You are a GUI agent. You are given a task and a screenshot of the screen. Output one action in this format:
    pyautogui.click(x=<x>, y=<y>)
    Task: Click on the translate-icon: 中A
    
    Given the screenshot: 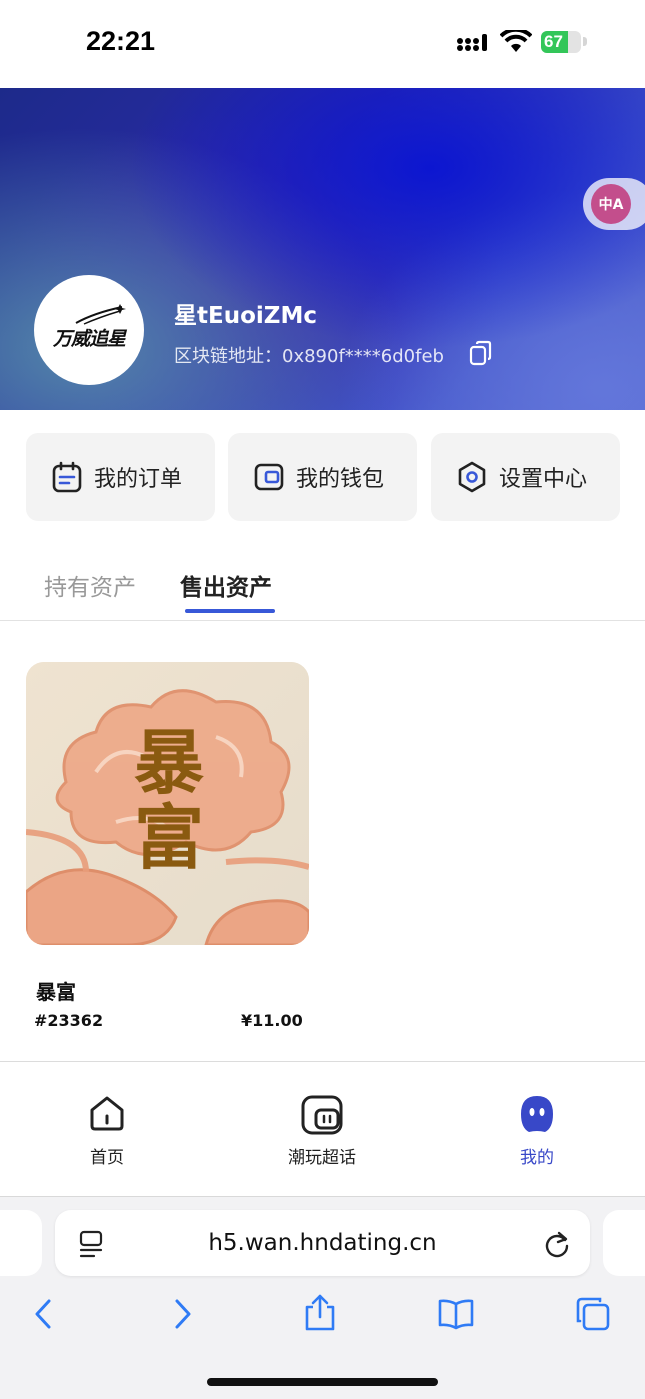 What is the action you would take?
    pyautogui.click(x=611, y=204)
    